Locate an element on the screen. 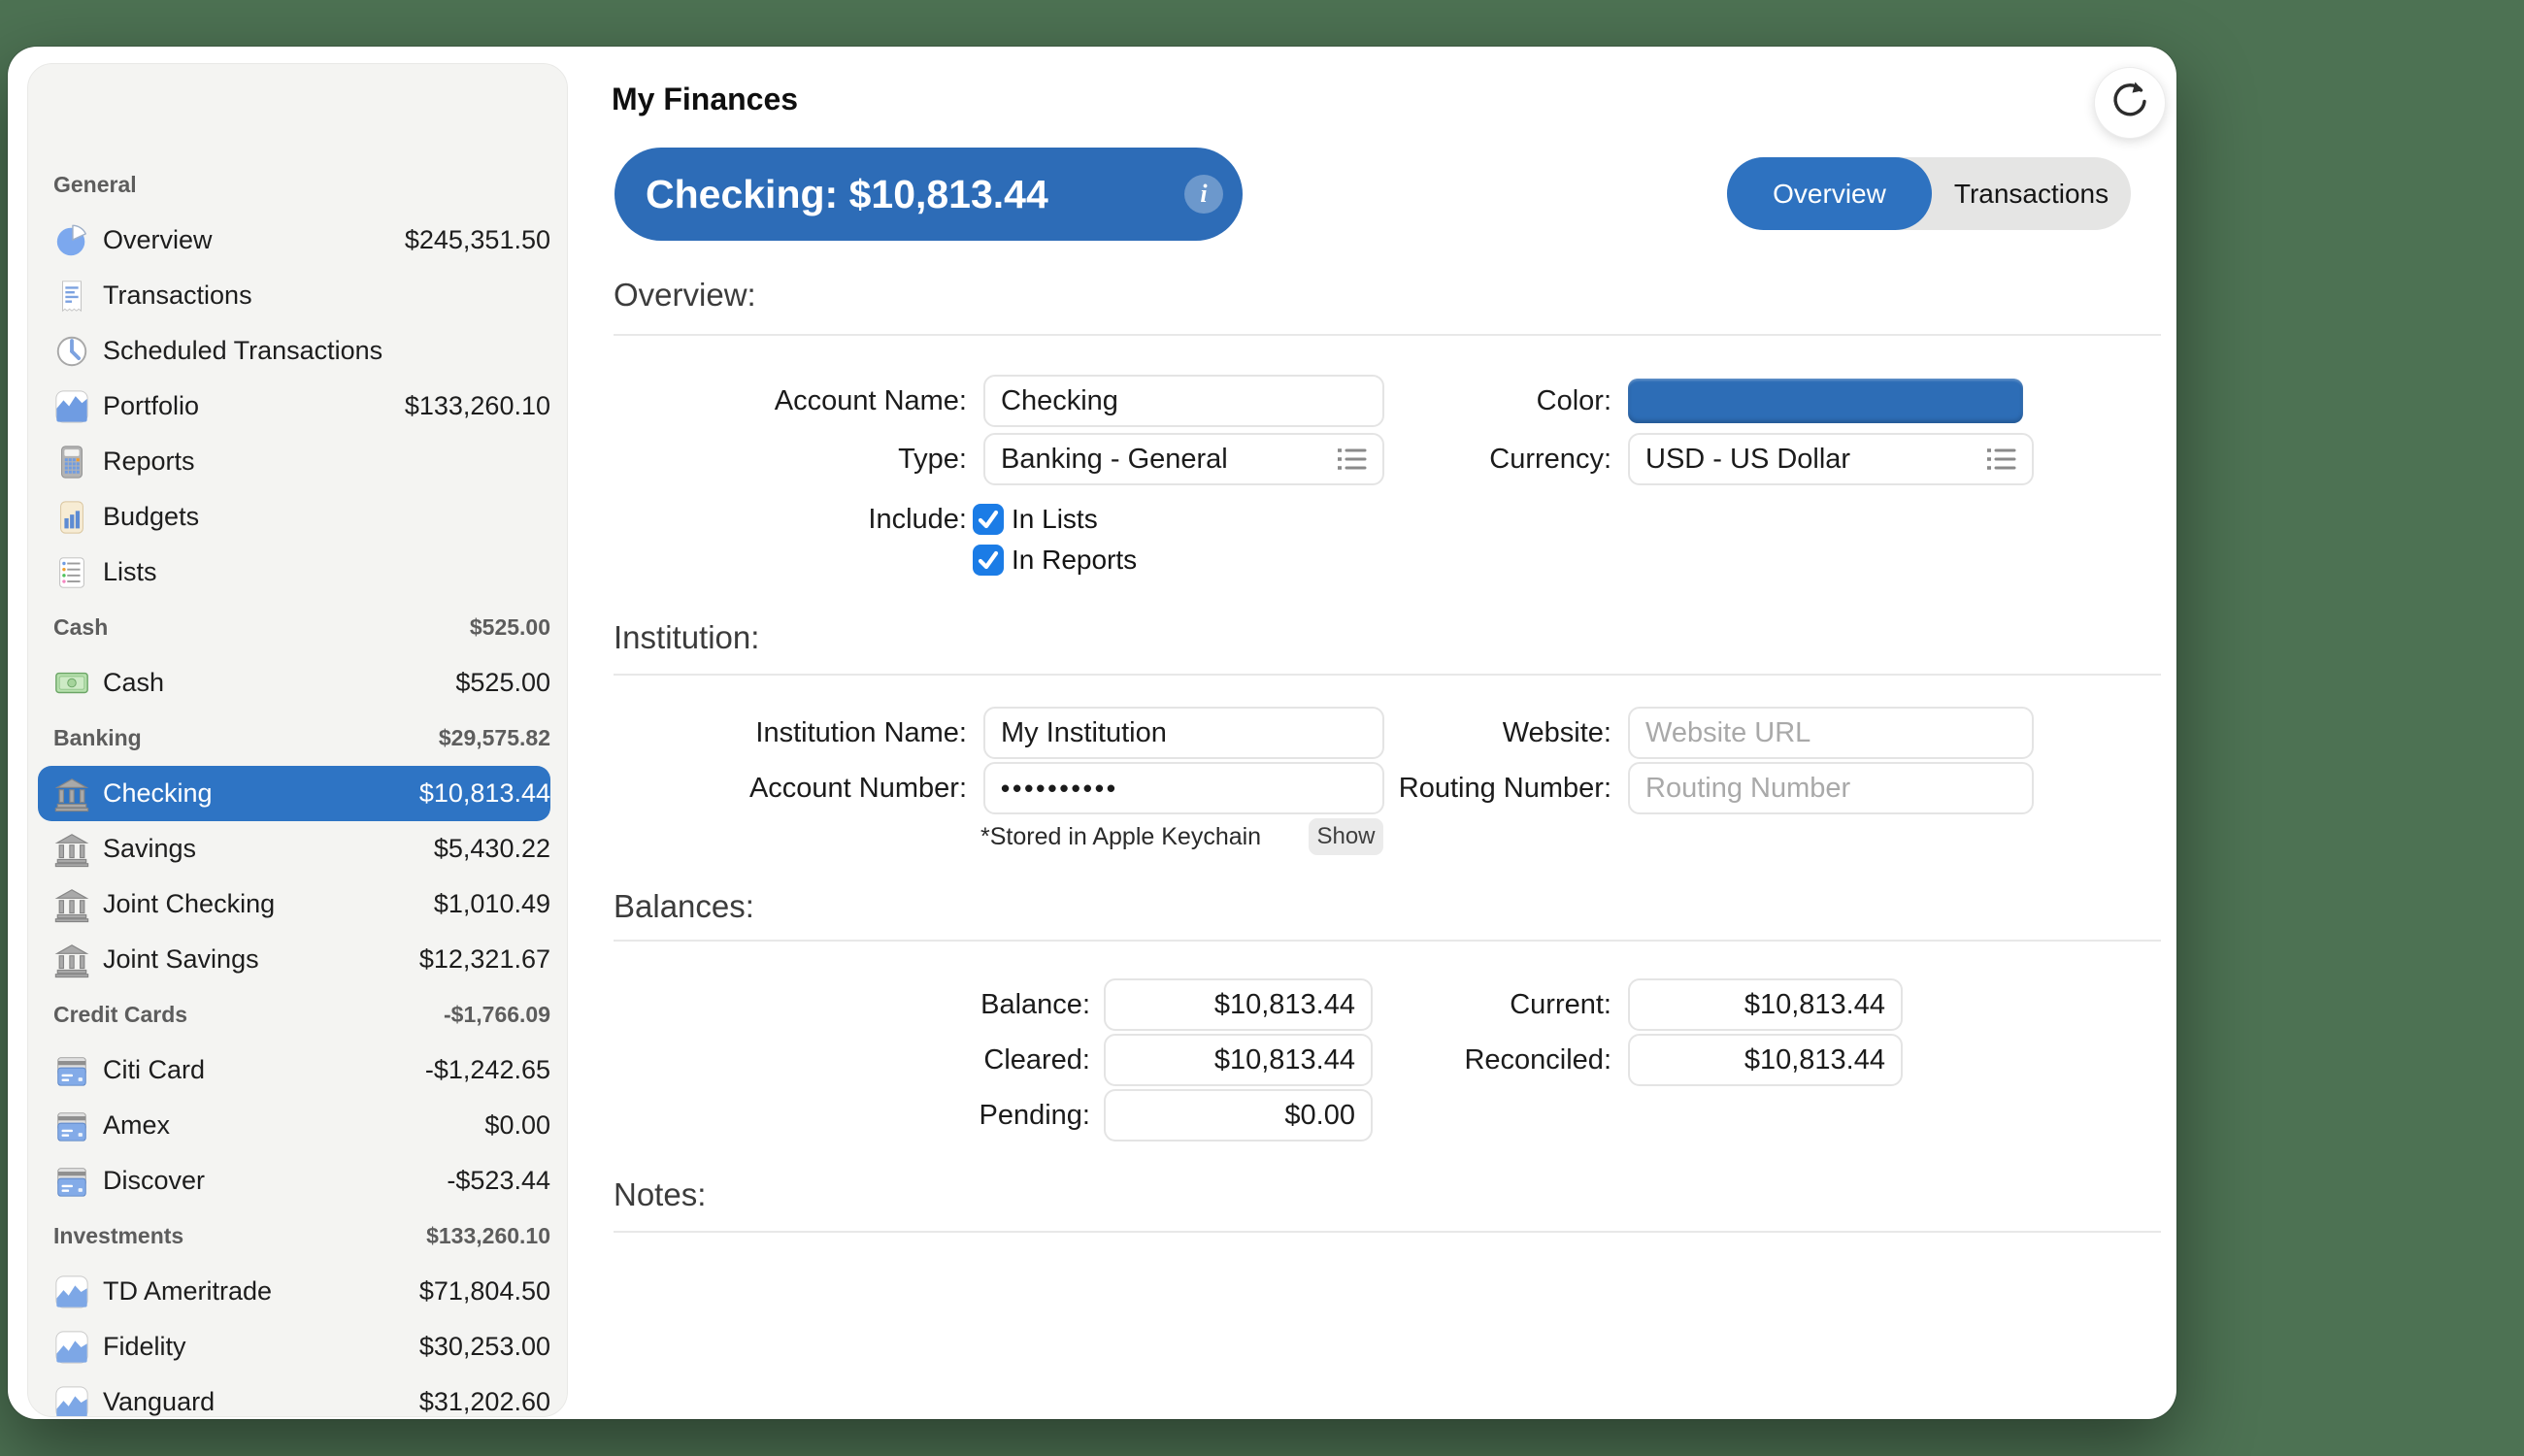 This screenshot has height=1456, width=2524. include-in-reports-row: In Reports is located at coordinates (1055, 560).